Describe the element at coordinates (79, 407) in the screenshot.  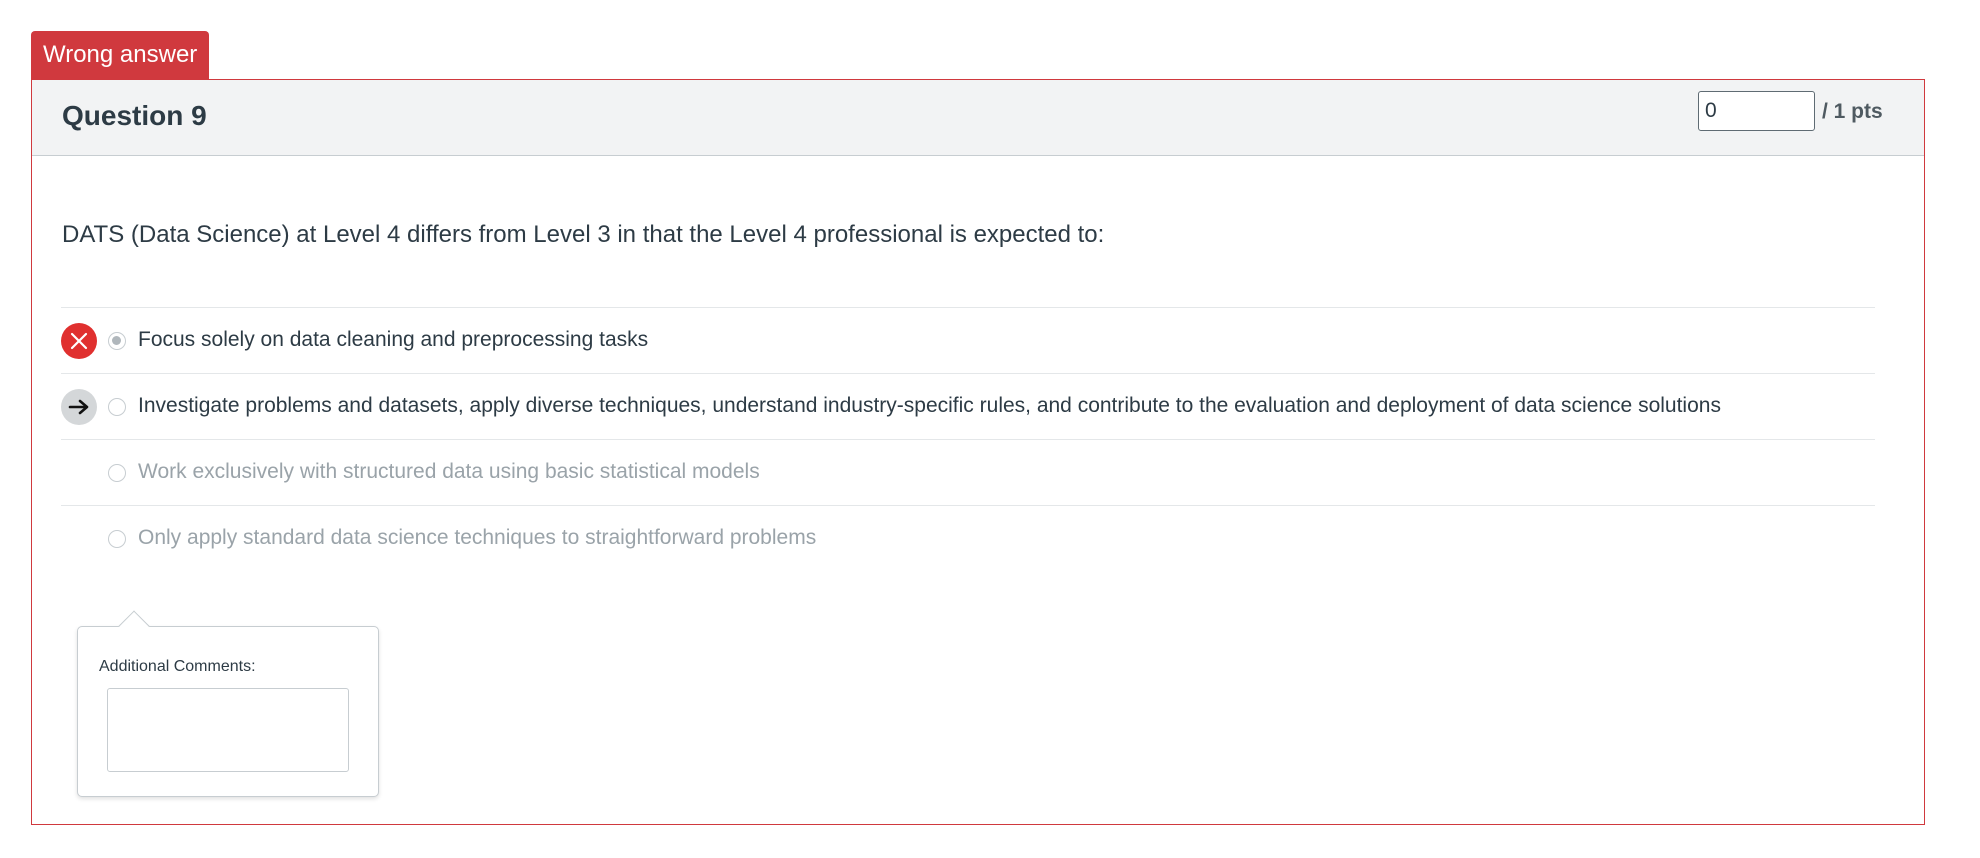
I see `arrow-right-icon` at that location.